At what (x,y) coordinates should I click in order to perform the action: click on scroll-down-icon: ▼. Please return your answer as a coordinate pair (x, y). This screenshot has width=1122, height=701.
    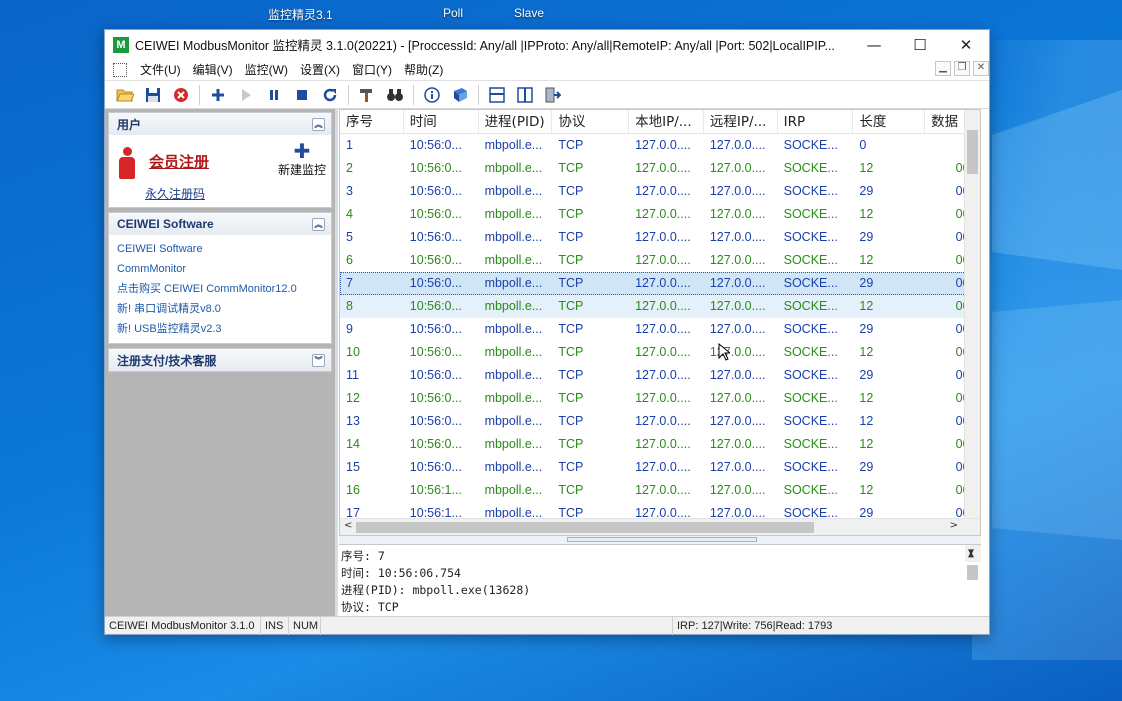
    Looking at the image, I should click on (971, 553).